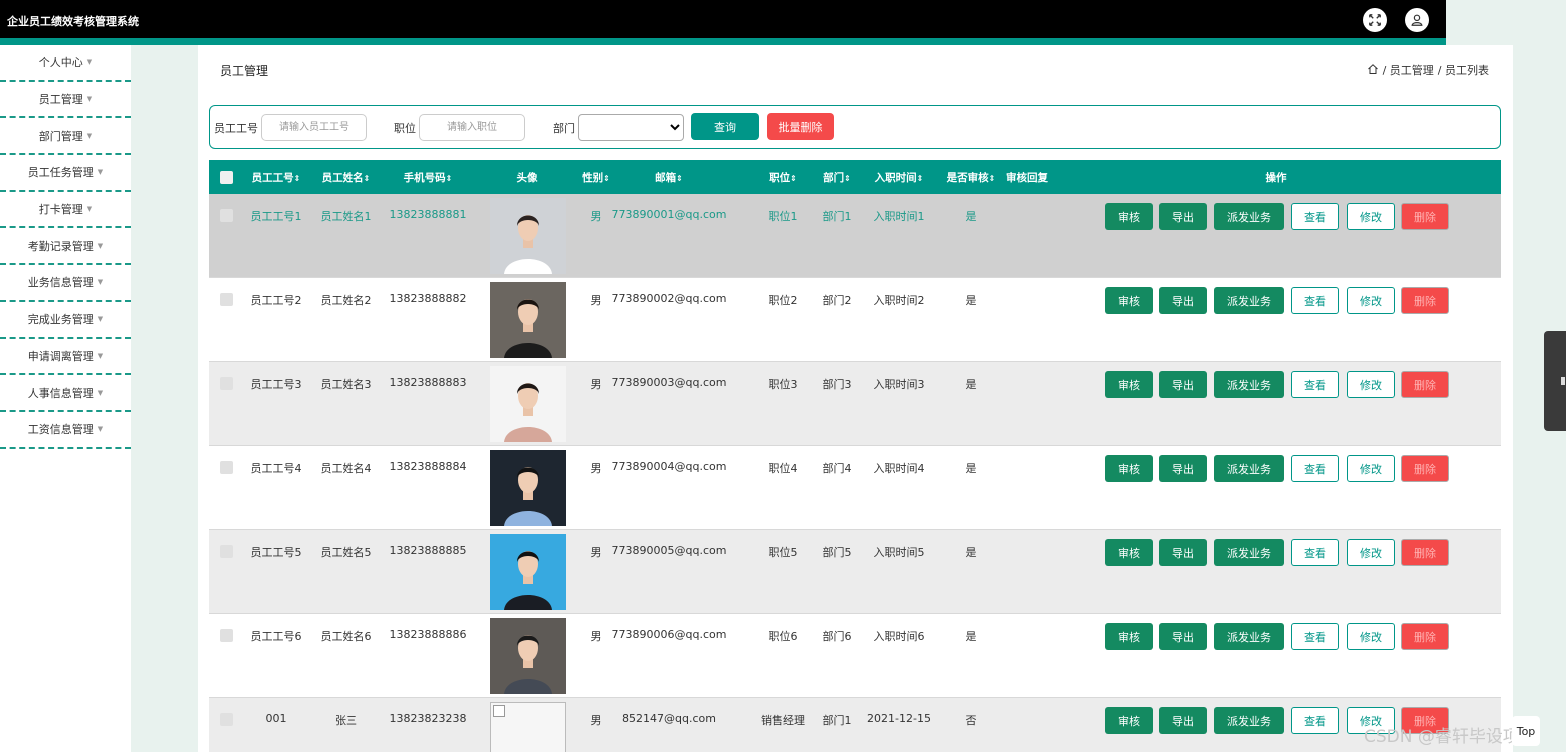 The image size is (1566, 752). Describe the element at coordinates (346, 177) in the screenshot. I see `column-header: 员工姓名⇕` at that location.